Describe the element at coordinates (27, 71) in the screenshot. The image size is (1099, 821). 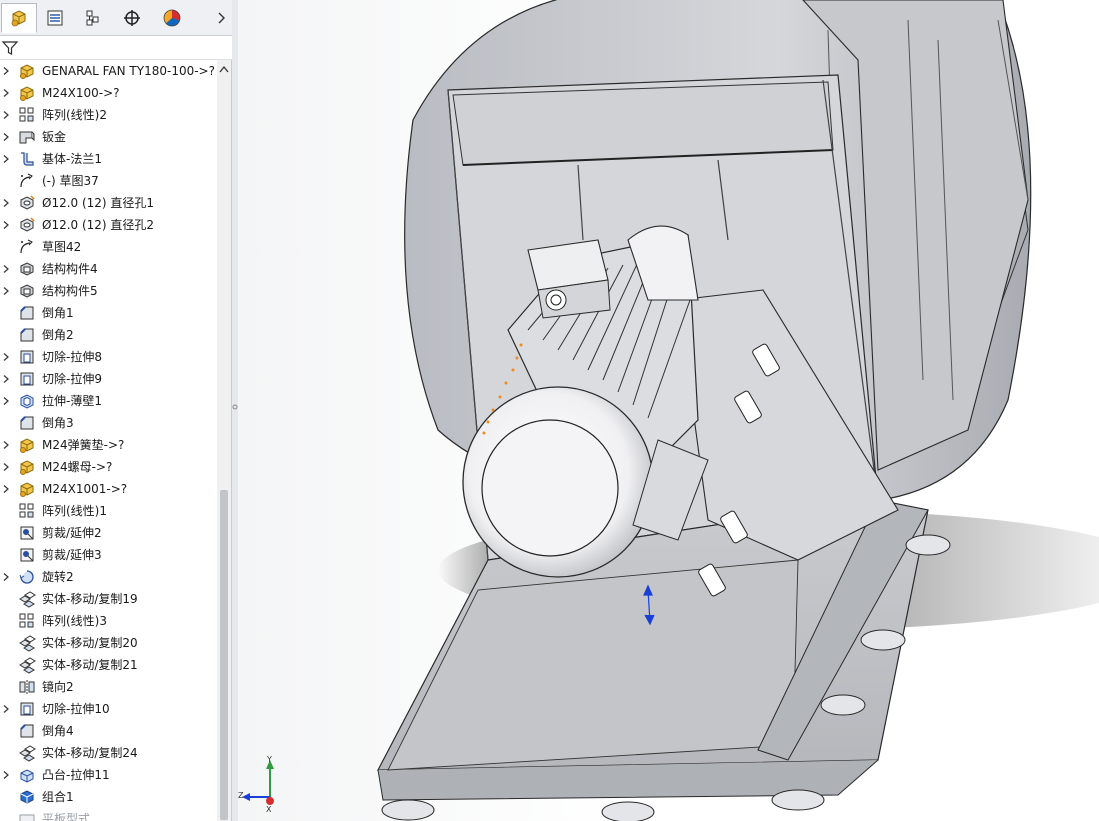
I see `part-icon` at that location.